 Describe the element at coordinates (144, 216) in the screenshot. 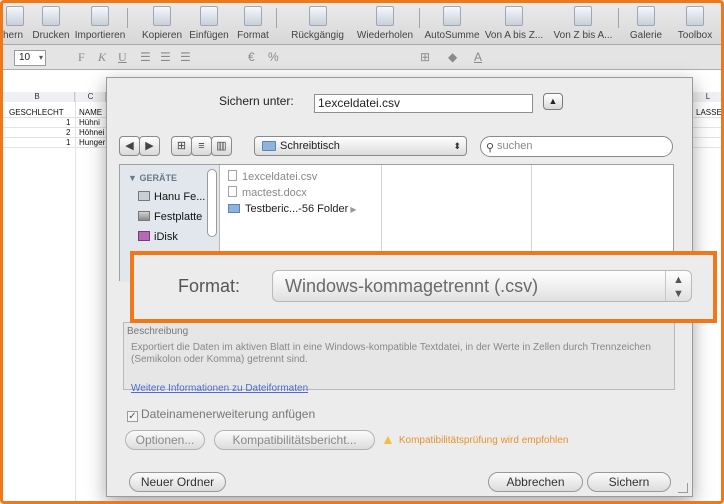

I see `hard-disk-icon` at that location.